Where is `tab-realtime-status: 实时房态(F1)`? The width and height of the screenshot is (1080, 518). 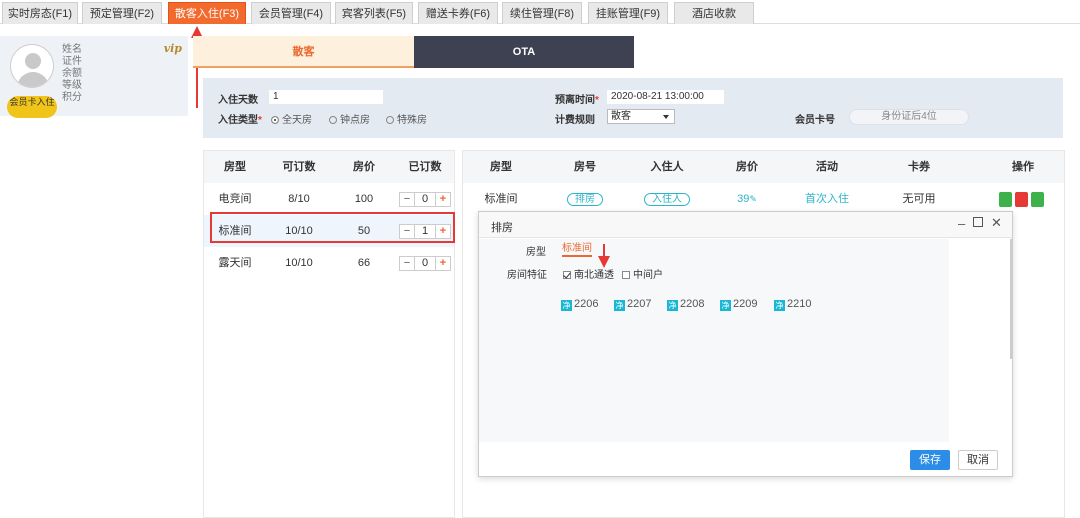 tab-realtime-status: 实时房态(F1) is located at coordinates (40, 13).